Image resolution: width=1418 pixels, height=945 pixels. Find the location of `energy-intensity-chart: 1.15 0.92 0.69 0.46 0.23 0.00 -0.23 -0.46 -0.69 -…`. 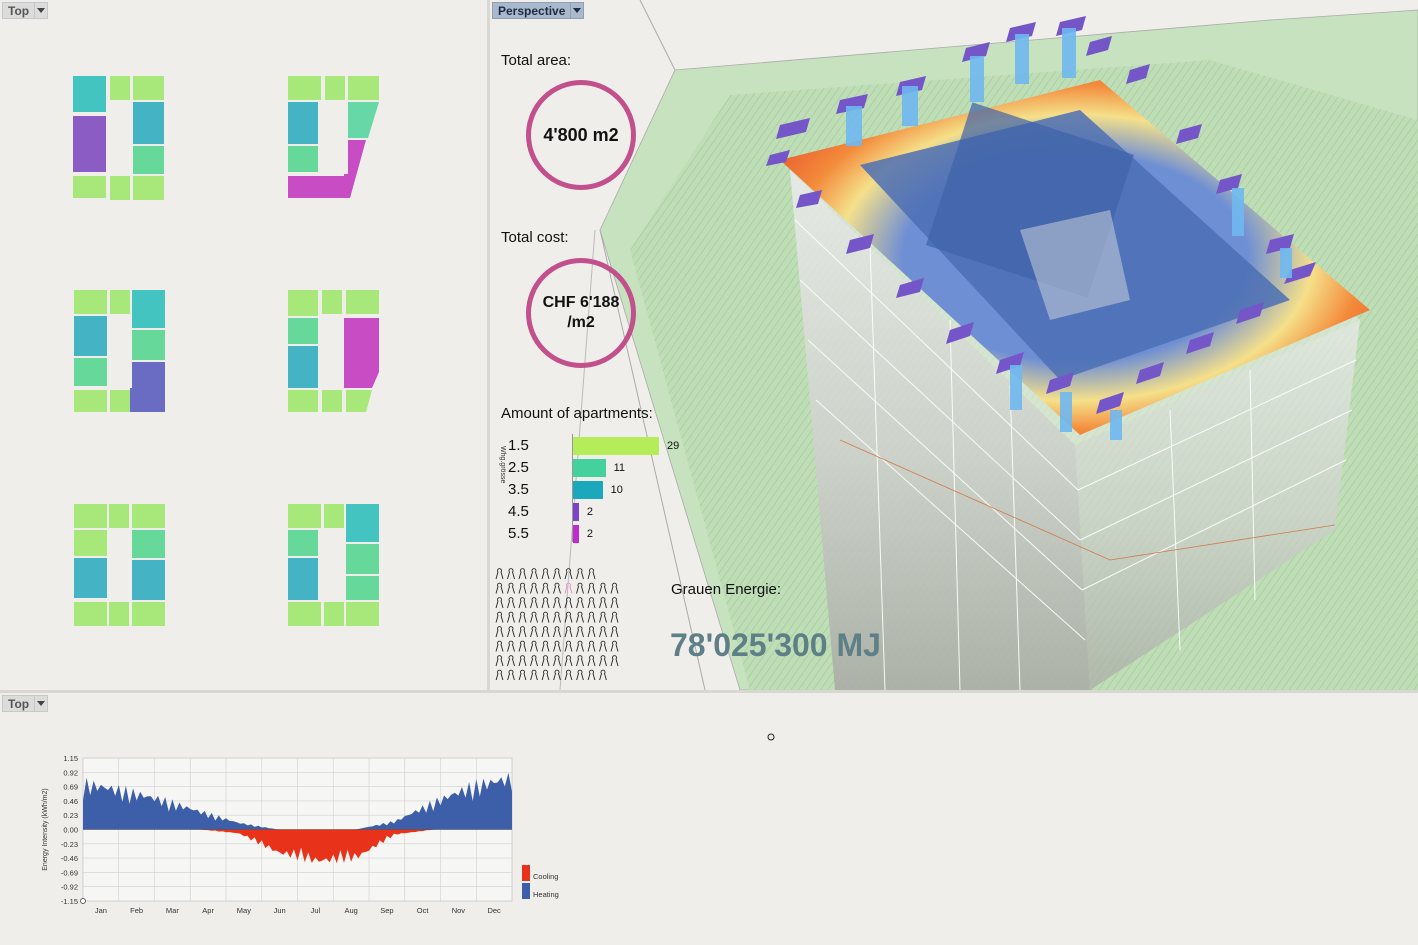

energy-intensity-chart: 1.15 0.92 0.69 0.46 0.23 0.00 -0.23 -0.46 -0.69 -… is located at coordinates (300, 834).